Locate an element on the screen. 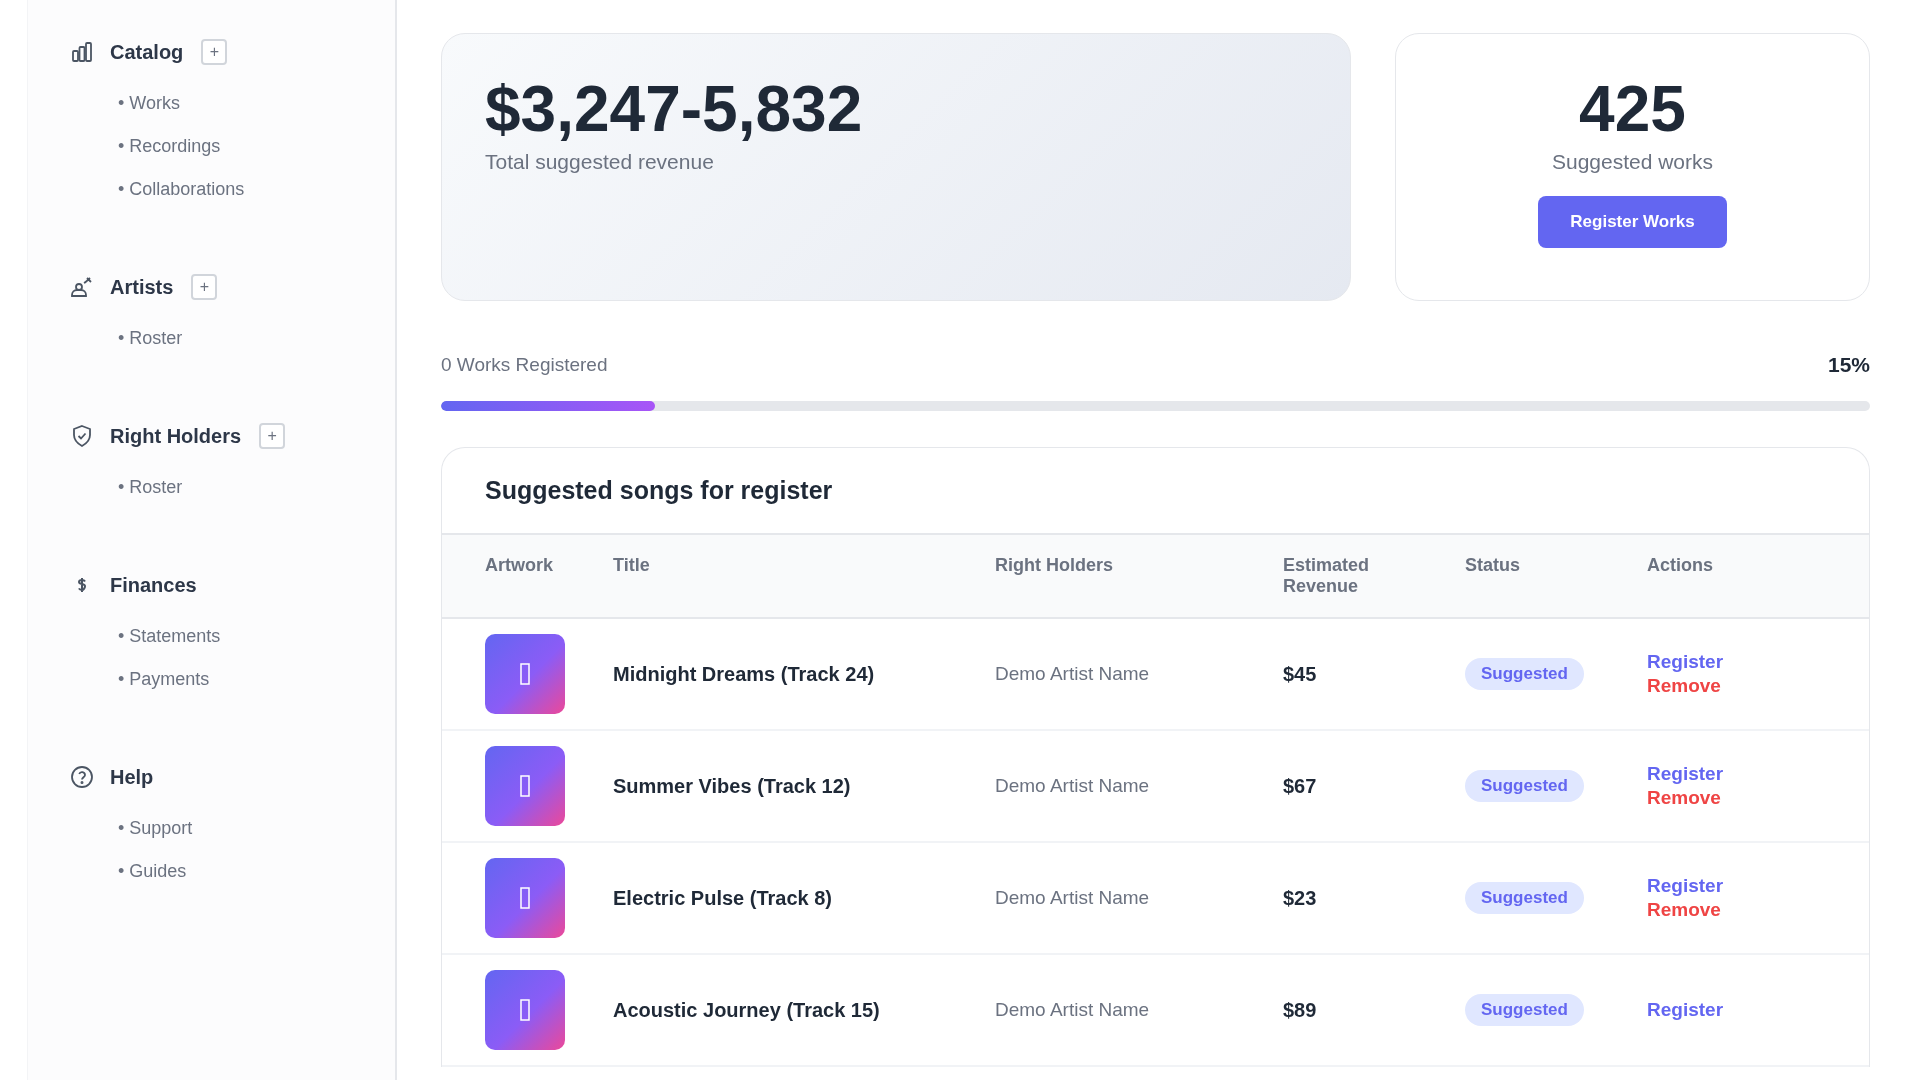 This screenshot has height=1080, width=1920. column-header: Status is located at coordinates (1493, 565).